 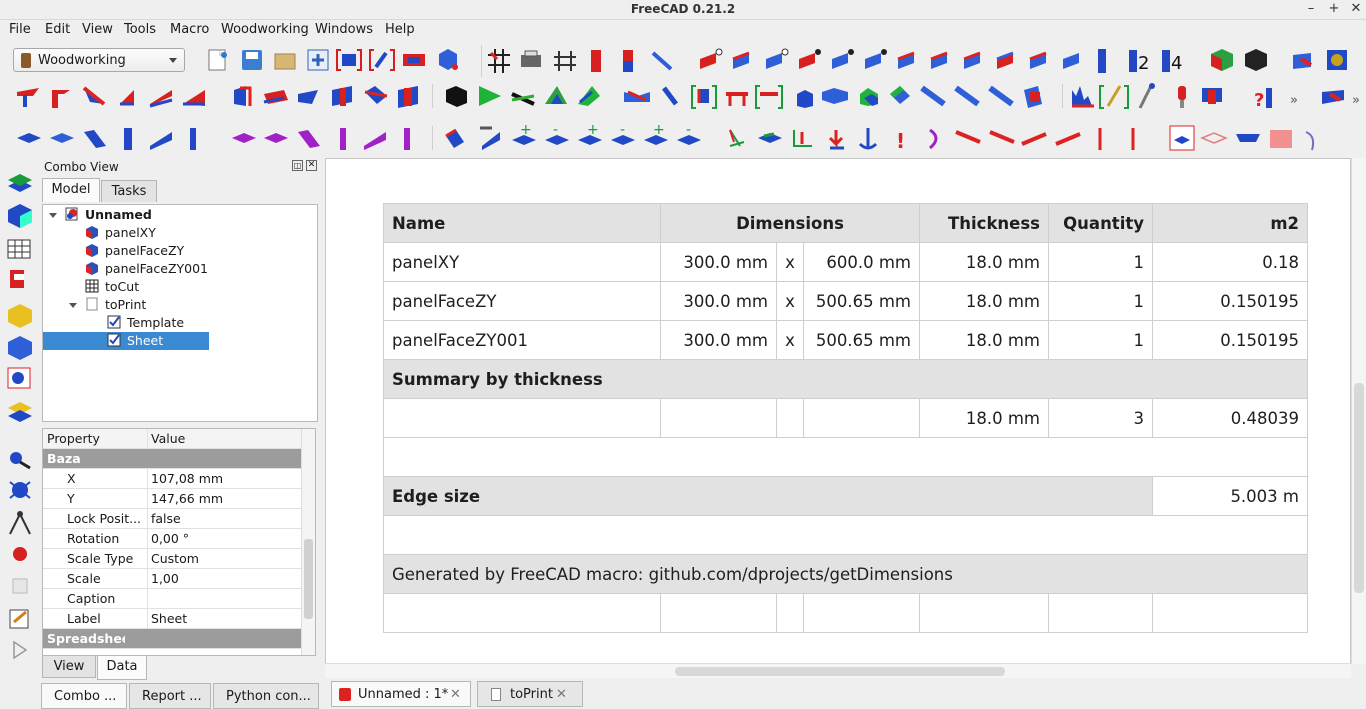 What do you see at coordinates (224, 598) in the screenshot?
I see `property-value` at bounding box center [224, 598].